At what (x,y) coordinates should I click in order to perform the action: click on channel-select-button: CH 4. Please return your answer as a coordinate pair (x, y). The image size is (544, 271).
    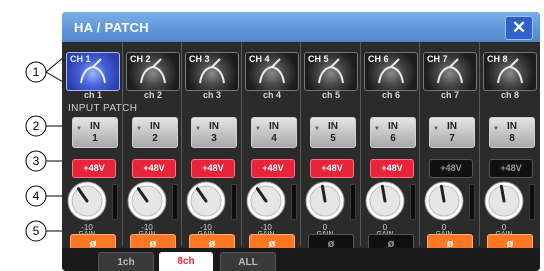
    Looking at the image, I should click on (272, 71).